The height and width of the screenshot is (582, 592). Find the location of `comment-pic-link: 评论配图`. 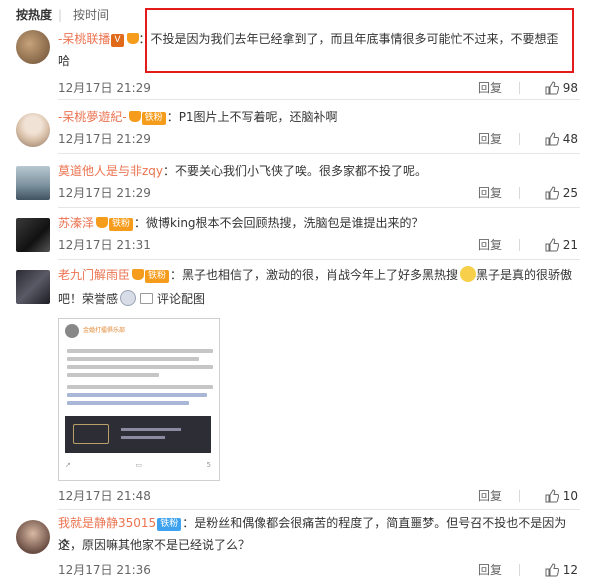

comment-pic-link: 评论配图 is located at coordinates (181, 299).